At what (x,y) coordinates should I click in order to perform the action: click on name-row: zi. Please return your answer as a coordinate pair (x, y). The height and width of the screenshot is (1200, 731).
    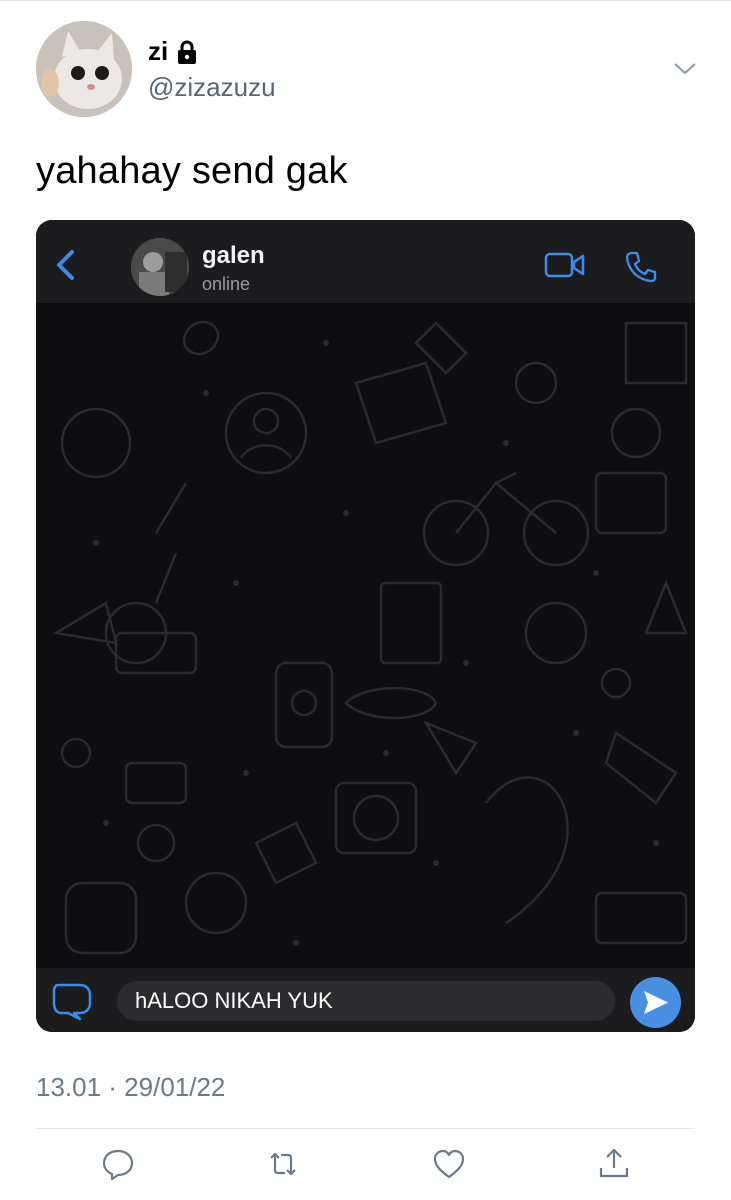
    Looking at the image, I should click on (174, 51).